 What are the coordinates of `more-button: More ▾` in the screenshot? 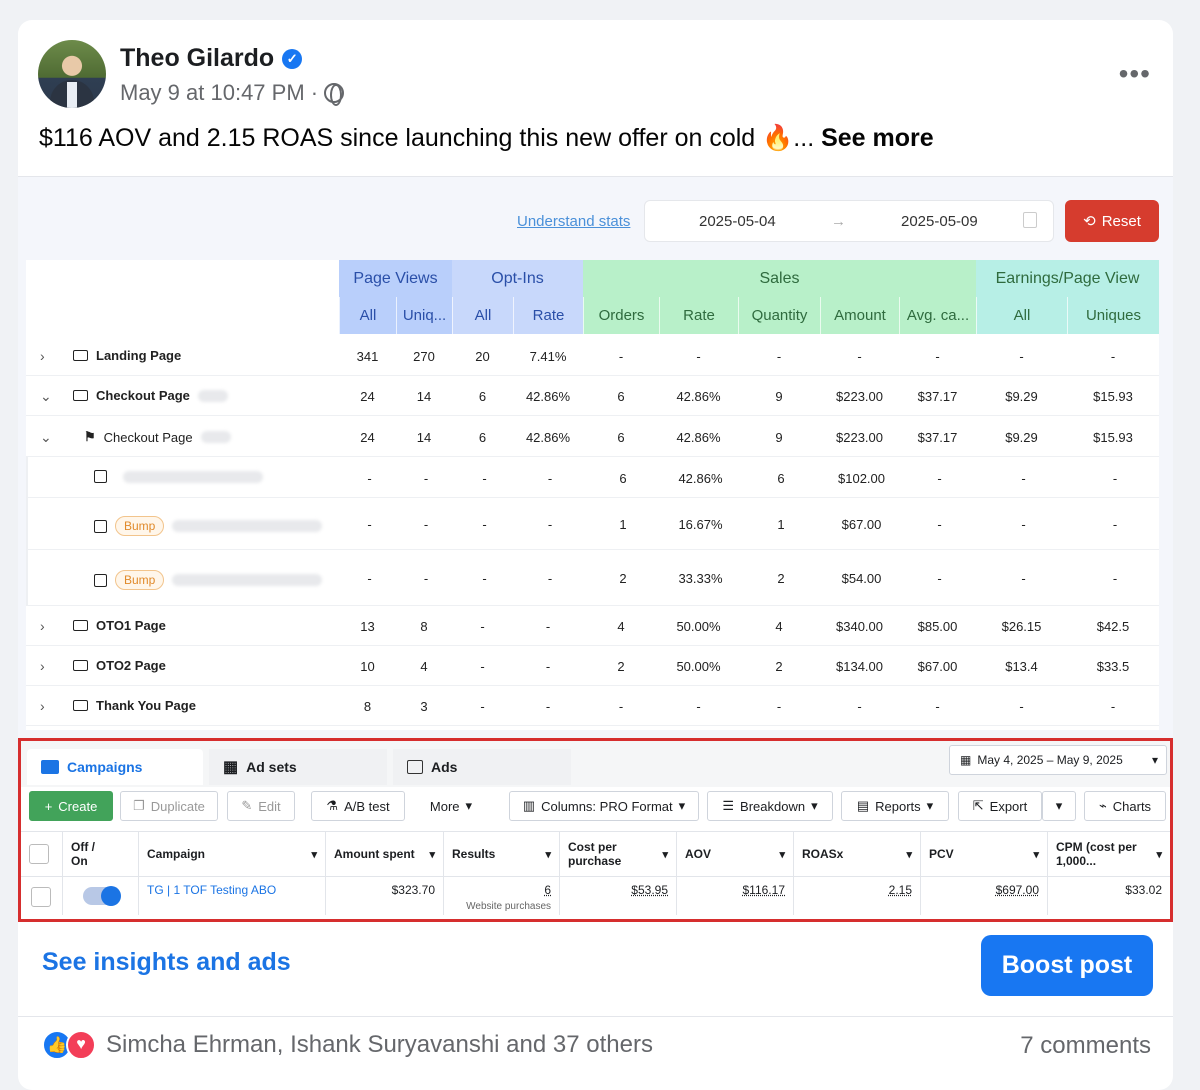 It's located at (451, 806).